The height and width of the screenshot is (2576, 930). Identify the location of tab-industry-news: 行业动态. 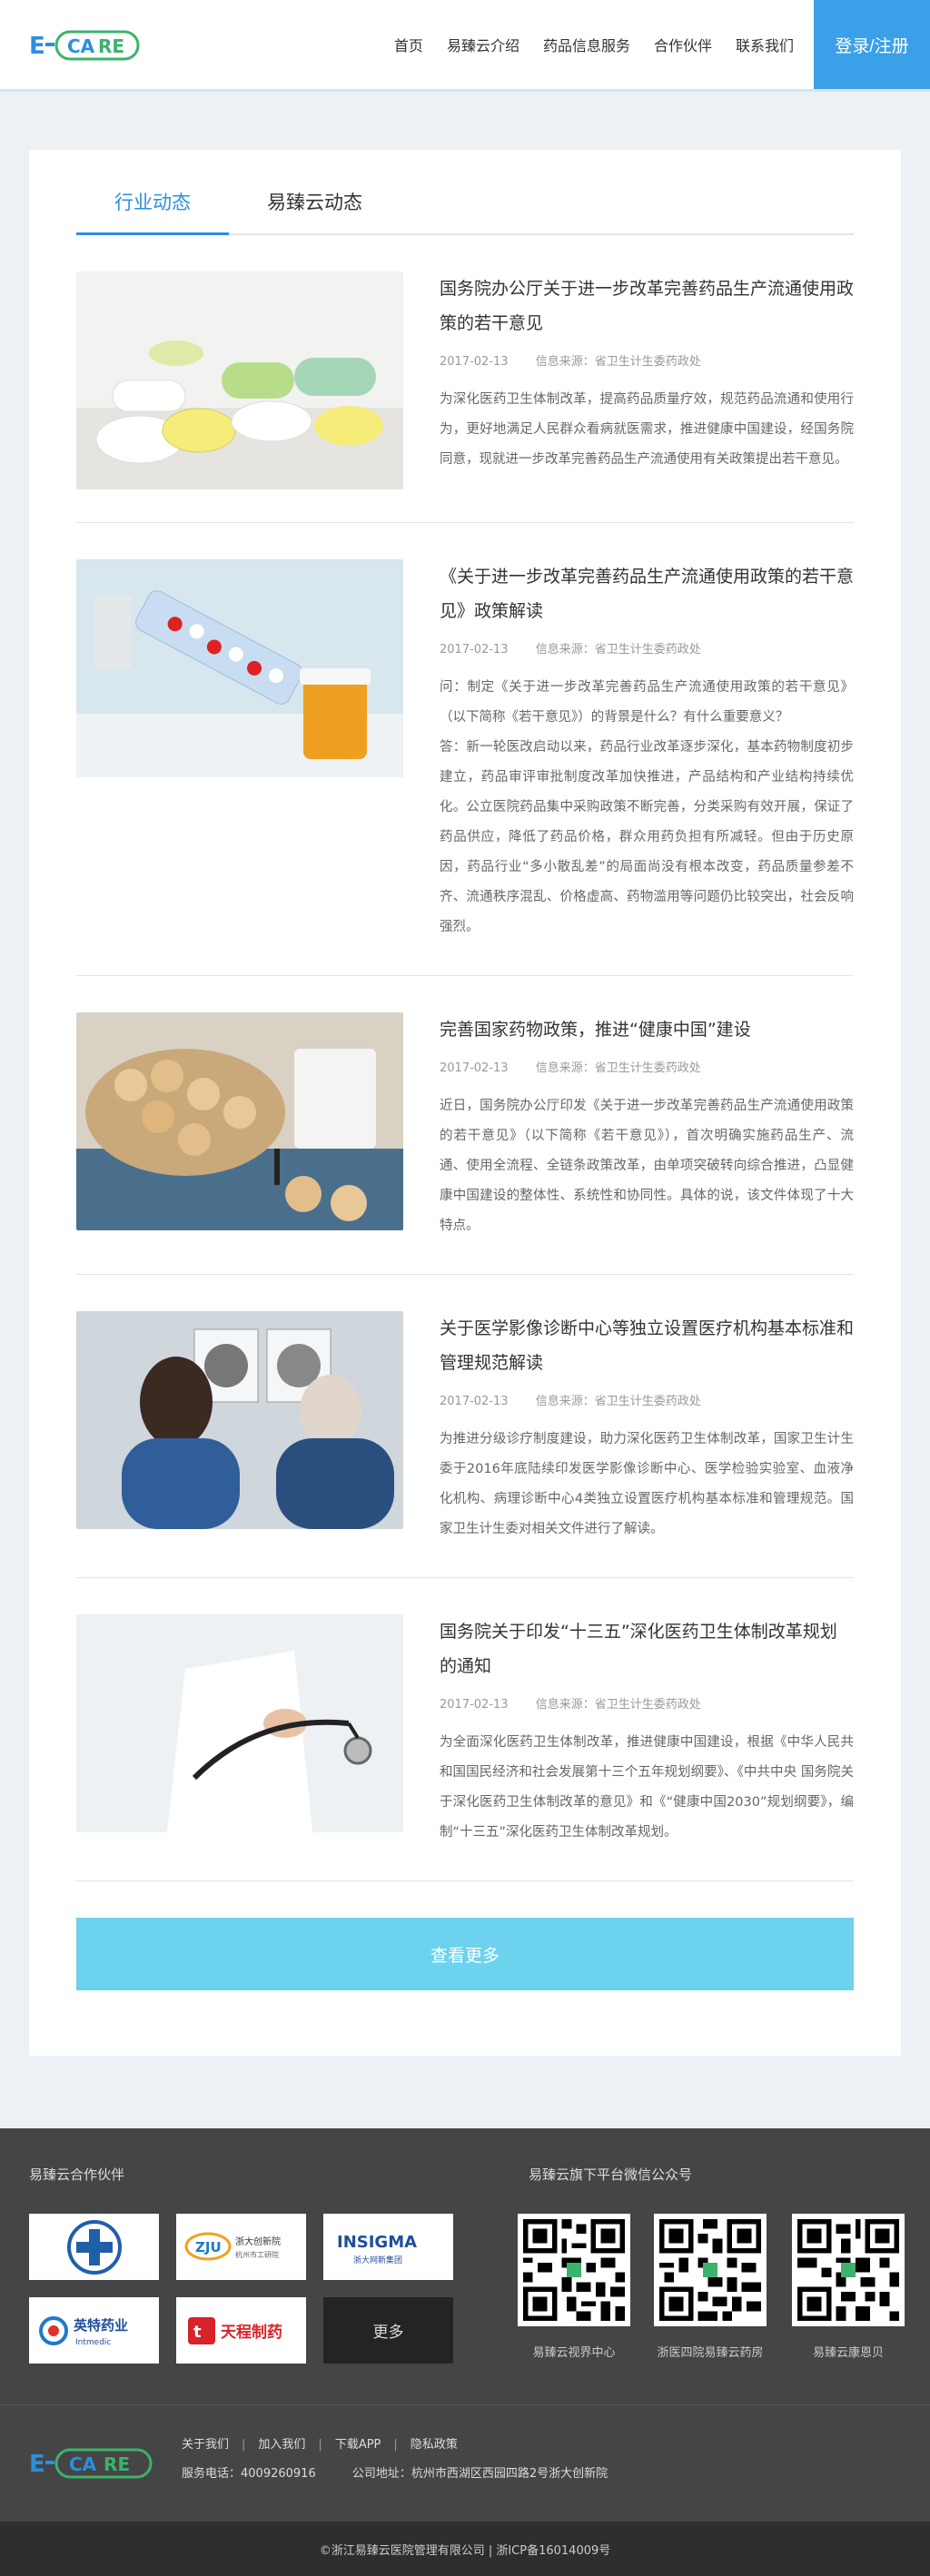
(152, 211).